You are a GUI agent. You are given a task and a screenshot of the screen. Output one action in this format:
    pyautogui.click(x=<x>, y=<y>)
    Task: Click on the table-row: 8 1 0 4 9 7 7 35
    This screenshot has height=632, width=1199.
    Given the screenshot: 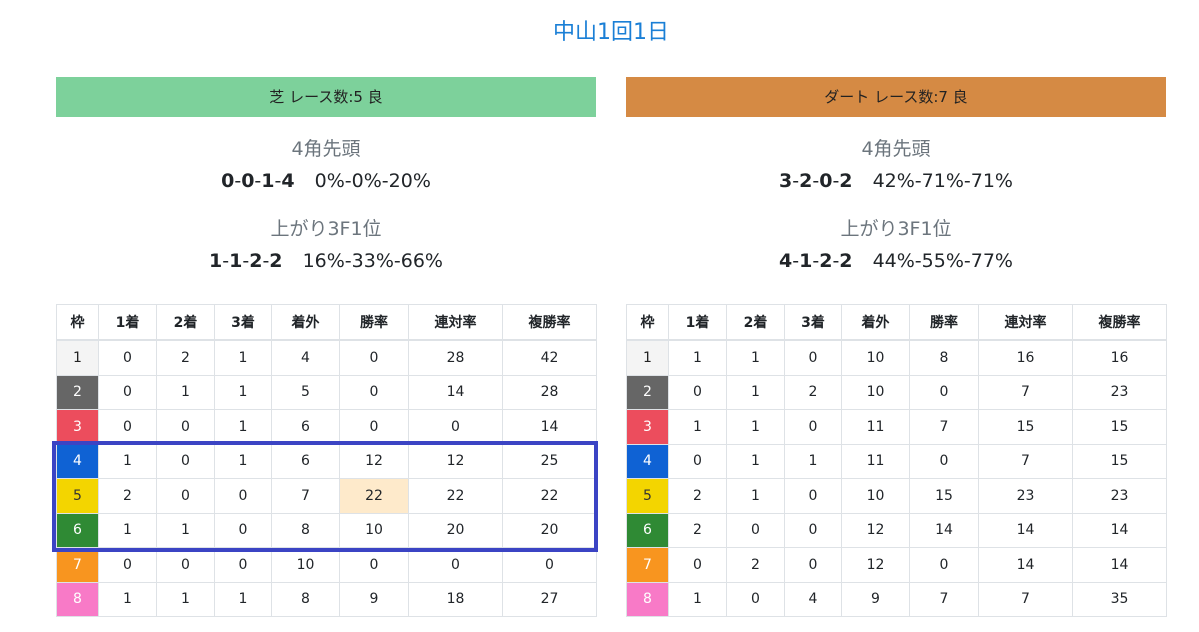 What is the action you would take?
    pyautogui.click(x=896, y=599)
    